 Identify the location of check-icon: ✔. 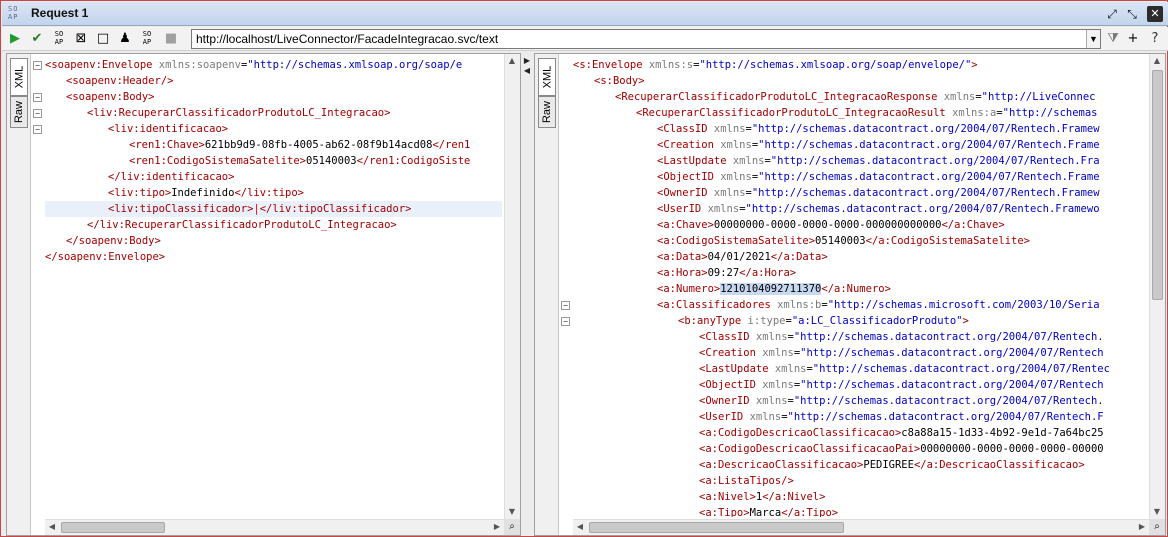
(37, 39).